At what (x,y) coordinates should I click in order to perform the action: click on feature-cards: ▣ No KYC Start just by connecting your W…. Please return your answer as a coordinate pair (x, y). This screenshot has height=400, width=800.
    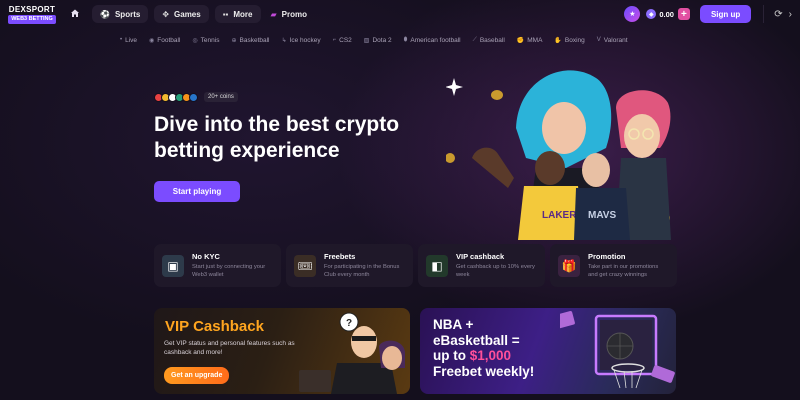
    Looking at the image, I should click on (415, 265).